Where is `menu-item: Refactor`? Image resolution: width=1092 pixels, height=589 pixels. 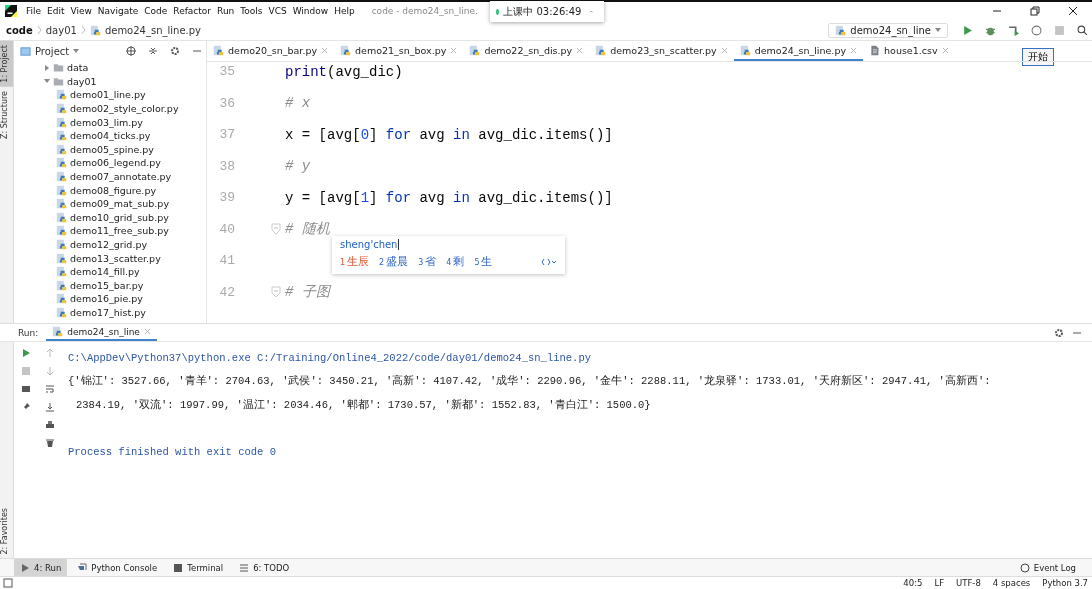 menu-item: Refactor is located at coordinates (192, 11).